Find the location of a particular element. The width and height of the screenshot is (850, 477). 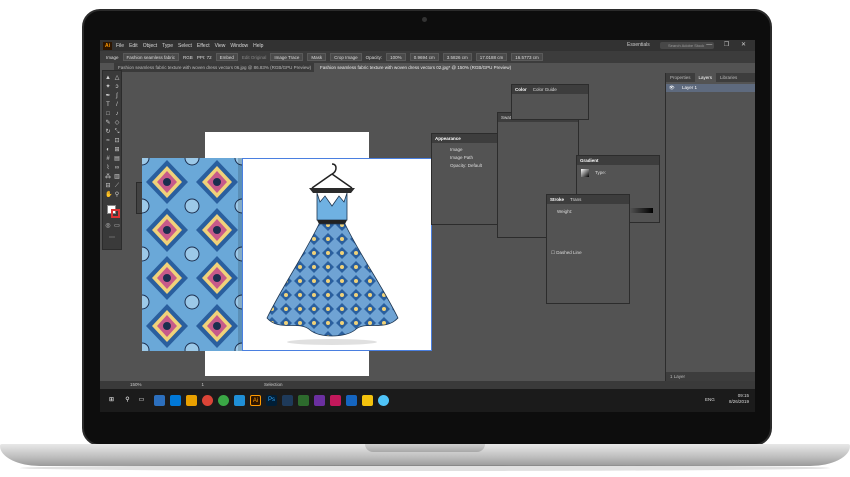

tab-color: Color is located at coordinates (521, 89).